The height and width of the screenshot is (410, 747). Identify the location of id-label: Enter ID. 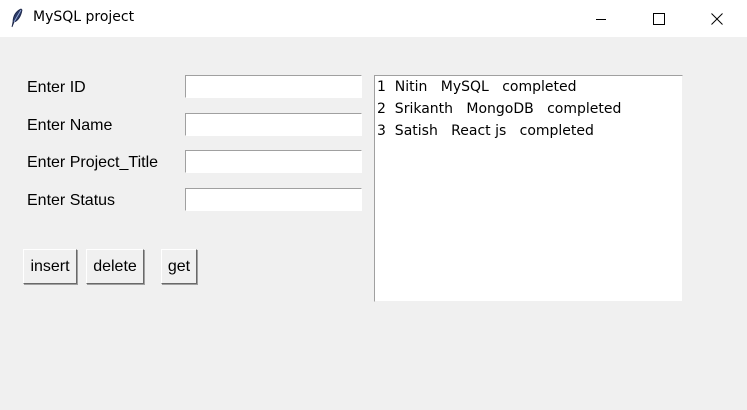
(56, 87).